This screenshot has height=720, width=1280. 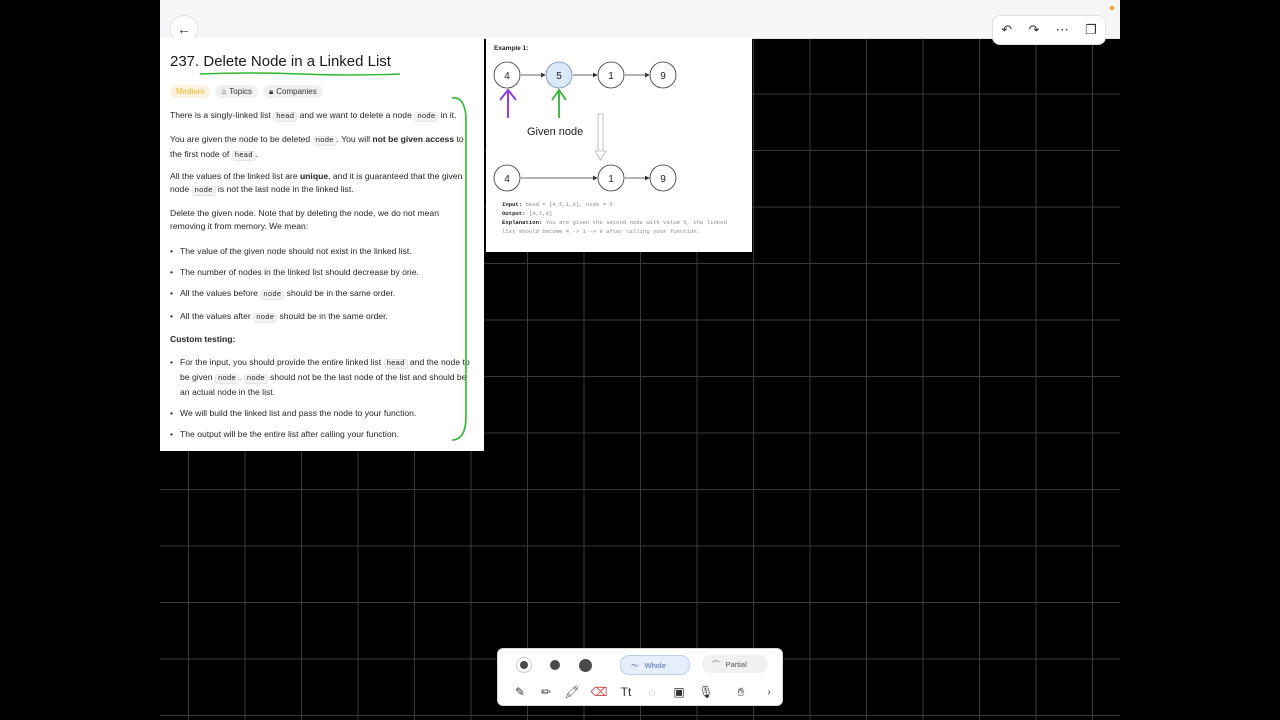 I want to click on bold-text: not be given access, so click(x=413, y=139).